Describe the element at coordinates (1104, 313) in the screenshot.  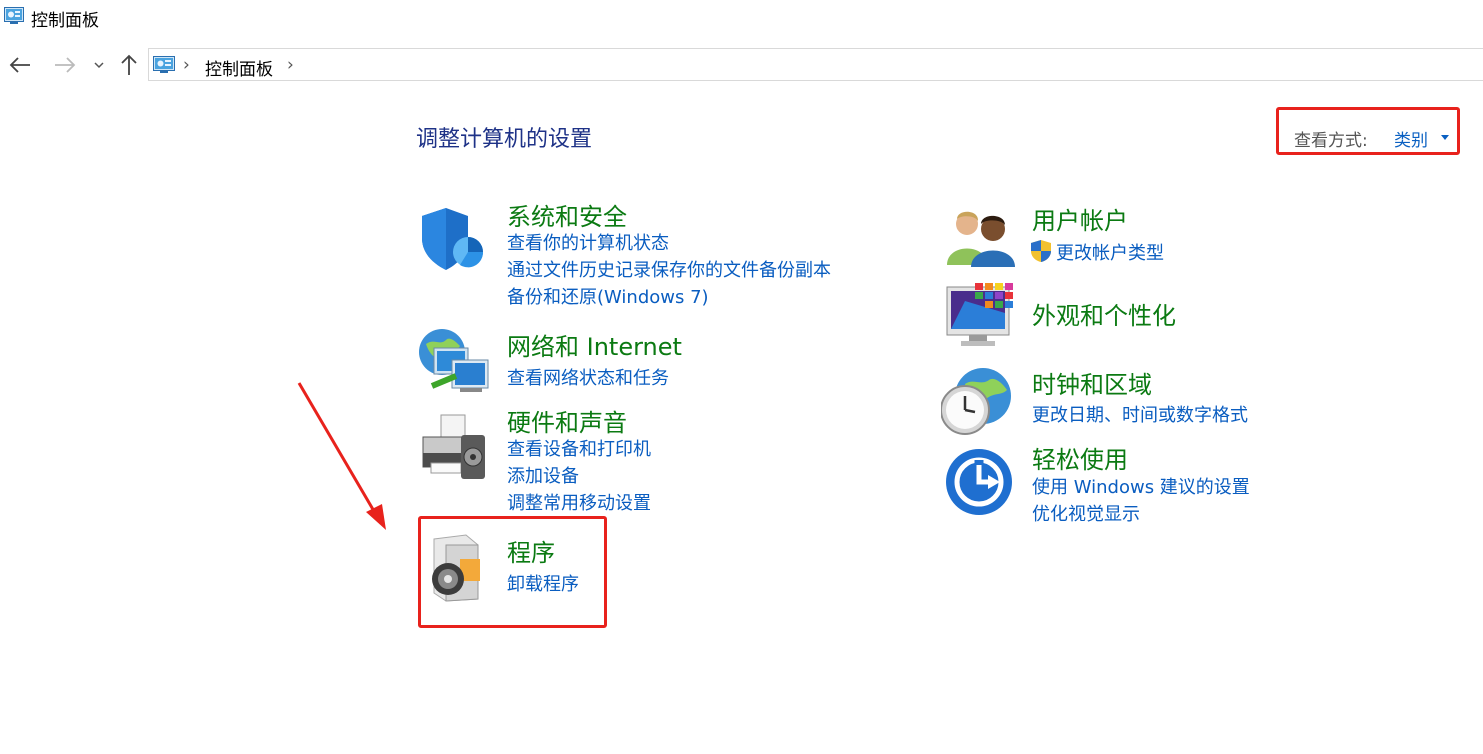
I see `category-appearance-personalization: 外观和个性化` at that location.